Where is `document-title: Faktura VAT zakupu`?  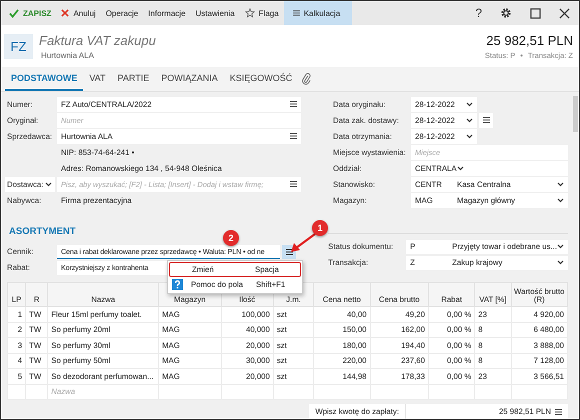
document-title: Faktura VAT zakupu is located at coordinates (98, 40).